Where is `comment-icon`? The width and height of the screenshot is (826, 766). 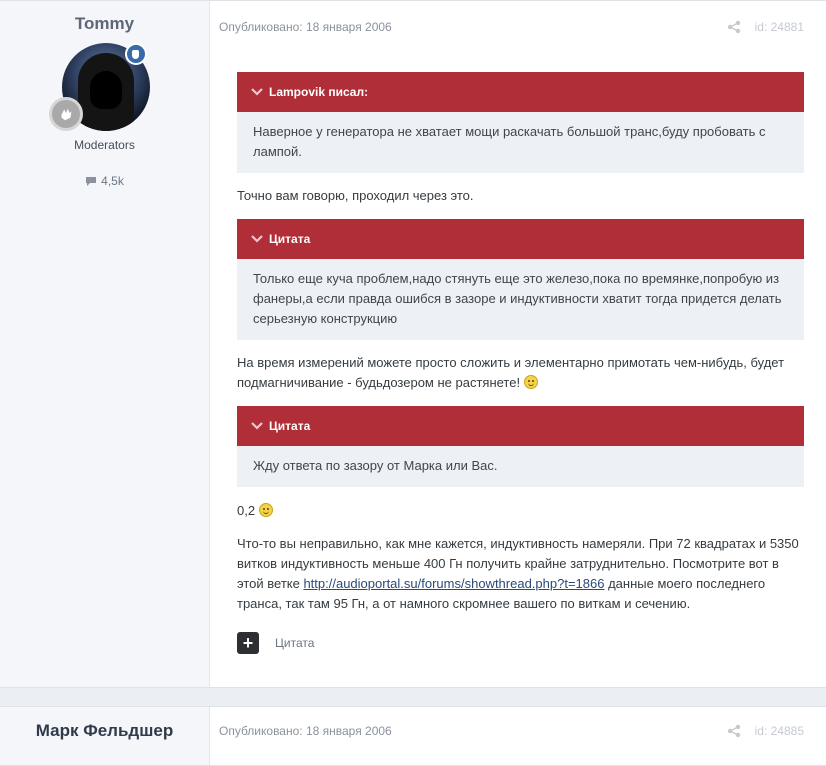
comment-icon is located at coordinates (91, 181).